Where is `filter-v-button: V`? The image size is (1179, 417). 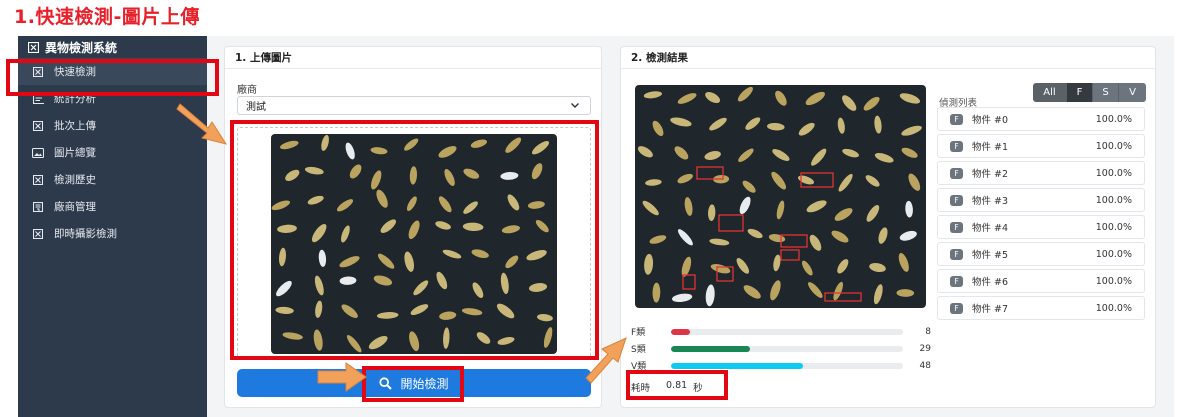 filter-v-button: V is located at coordinates (1132, 92).